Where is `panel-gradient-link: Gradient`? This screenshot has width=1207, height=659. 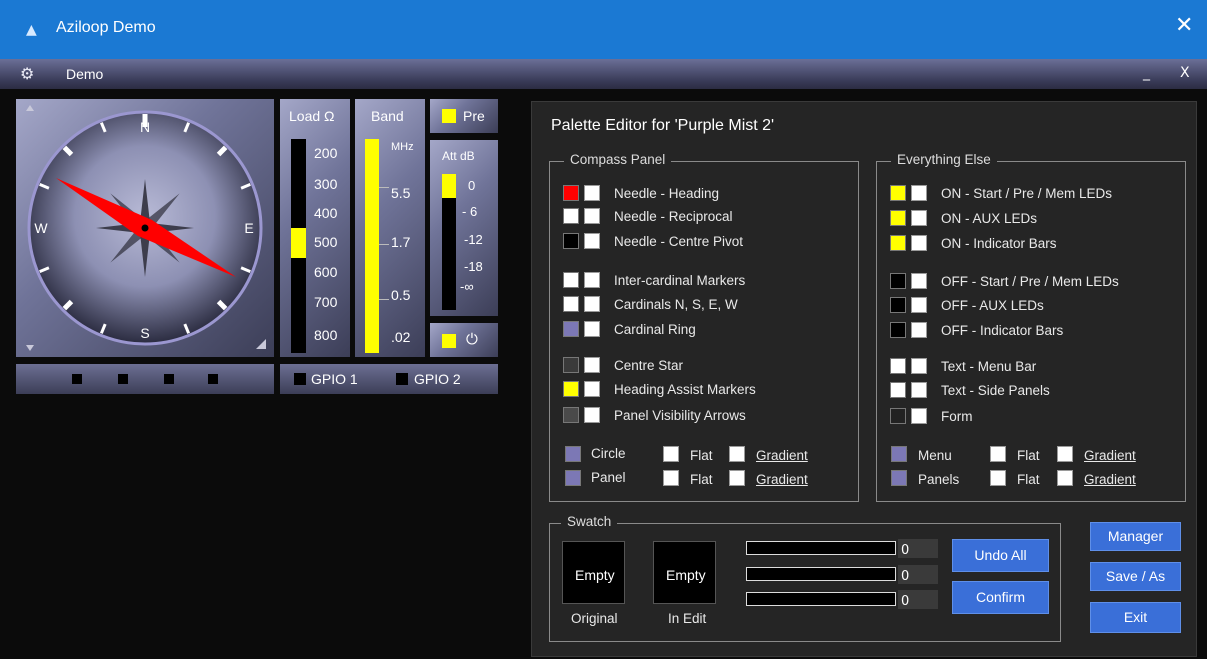
panel-gradient-link: Gradient is located at coordinates (782, 479).